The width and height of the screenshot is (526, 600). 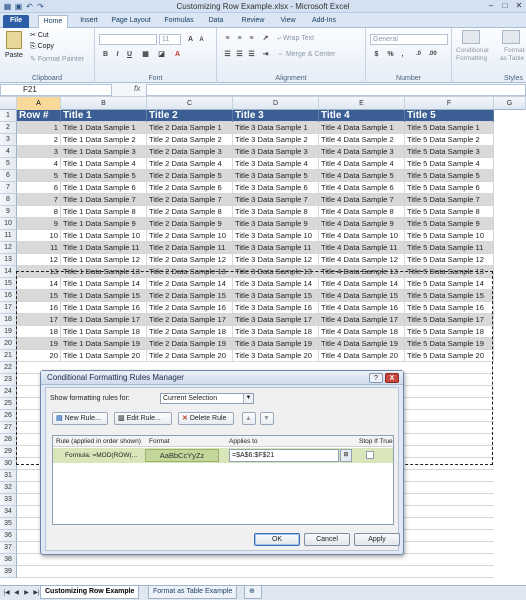 What do you see at coordinates (276, 344) in the screenshot?
I see `cell-title-3: Title 3 Data Sample 19` at bounding box center [276, 344].